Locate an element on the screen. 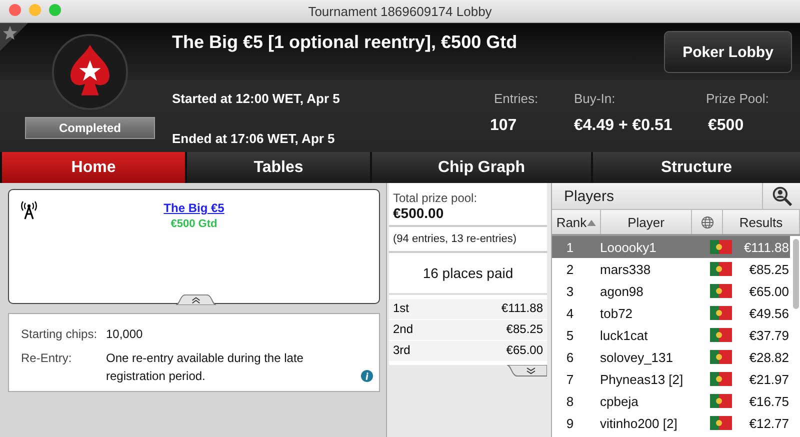  rank-cell-text: 1 is located at coordinates (570, 247).